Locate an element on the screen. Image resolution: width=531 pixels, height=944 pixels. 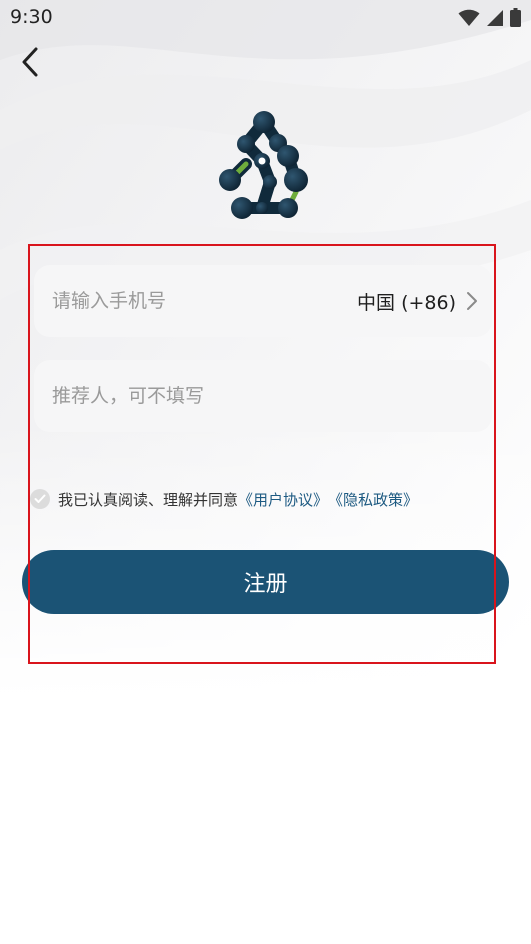
agreement-row: 我已认真阅读、理解并同意 《用户协议》 《隐私政策》 is located at coordinates (224, 499).